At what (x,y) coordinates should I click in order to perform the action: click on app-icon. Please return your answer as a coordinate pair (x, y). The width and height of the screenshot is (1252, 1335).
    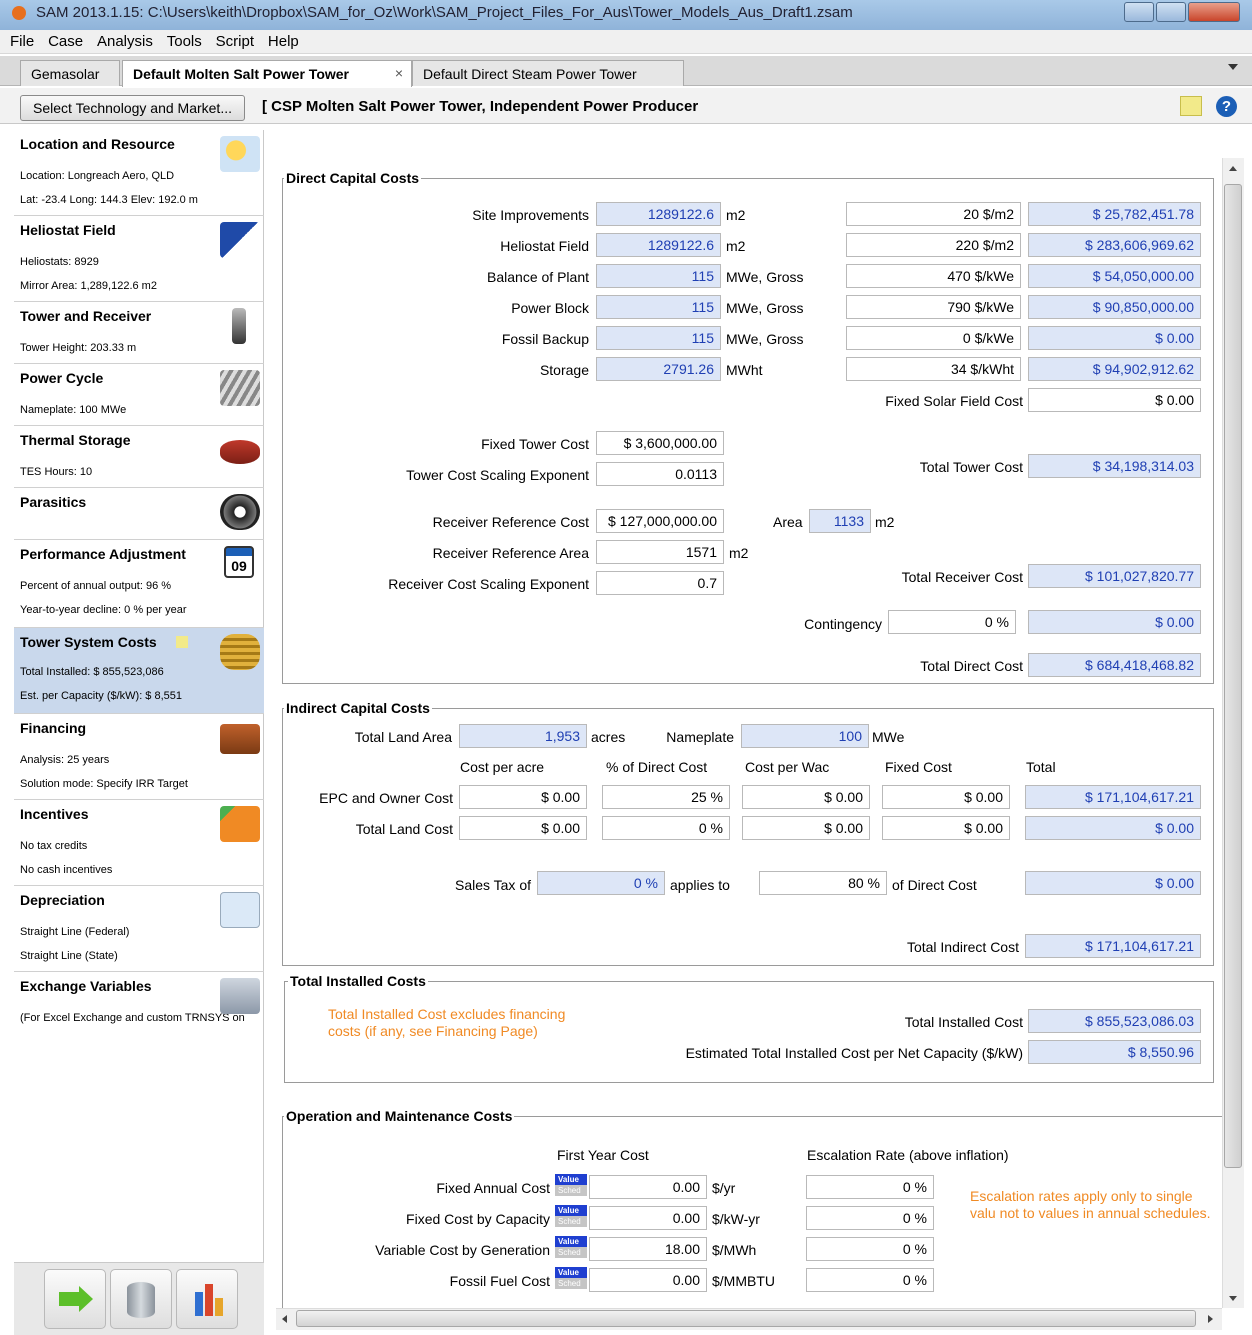
    Looking at the image, I should click on (19, 13).